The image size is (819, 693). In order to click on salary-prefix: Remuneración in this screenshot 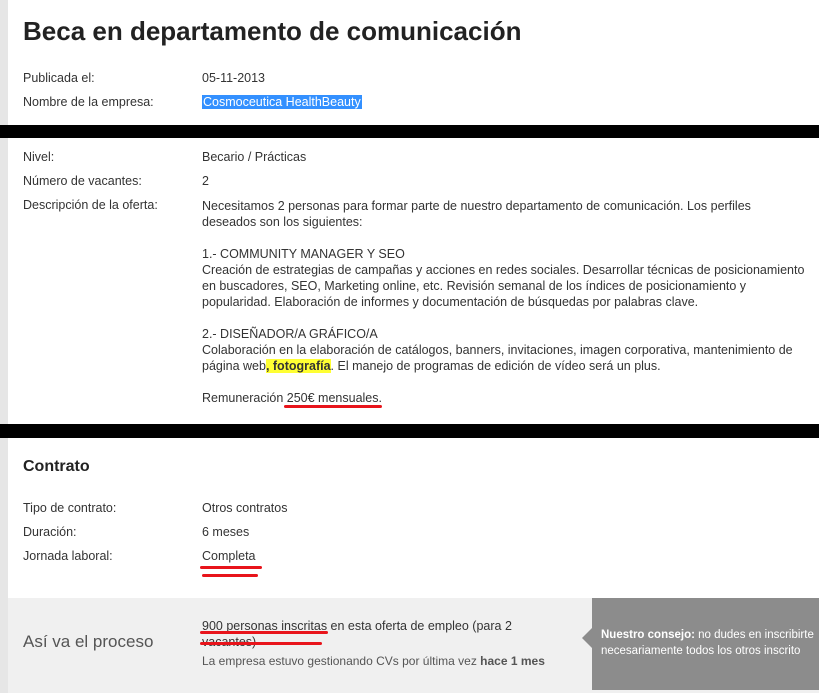, I will do `click(244, 398)`.